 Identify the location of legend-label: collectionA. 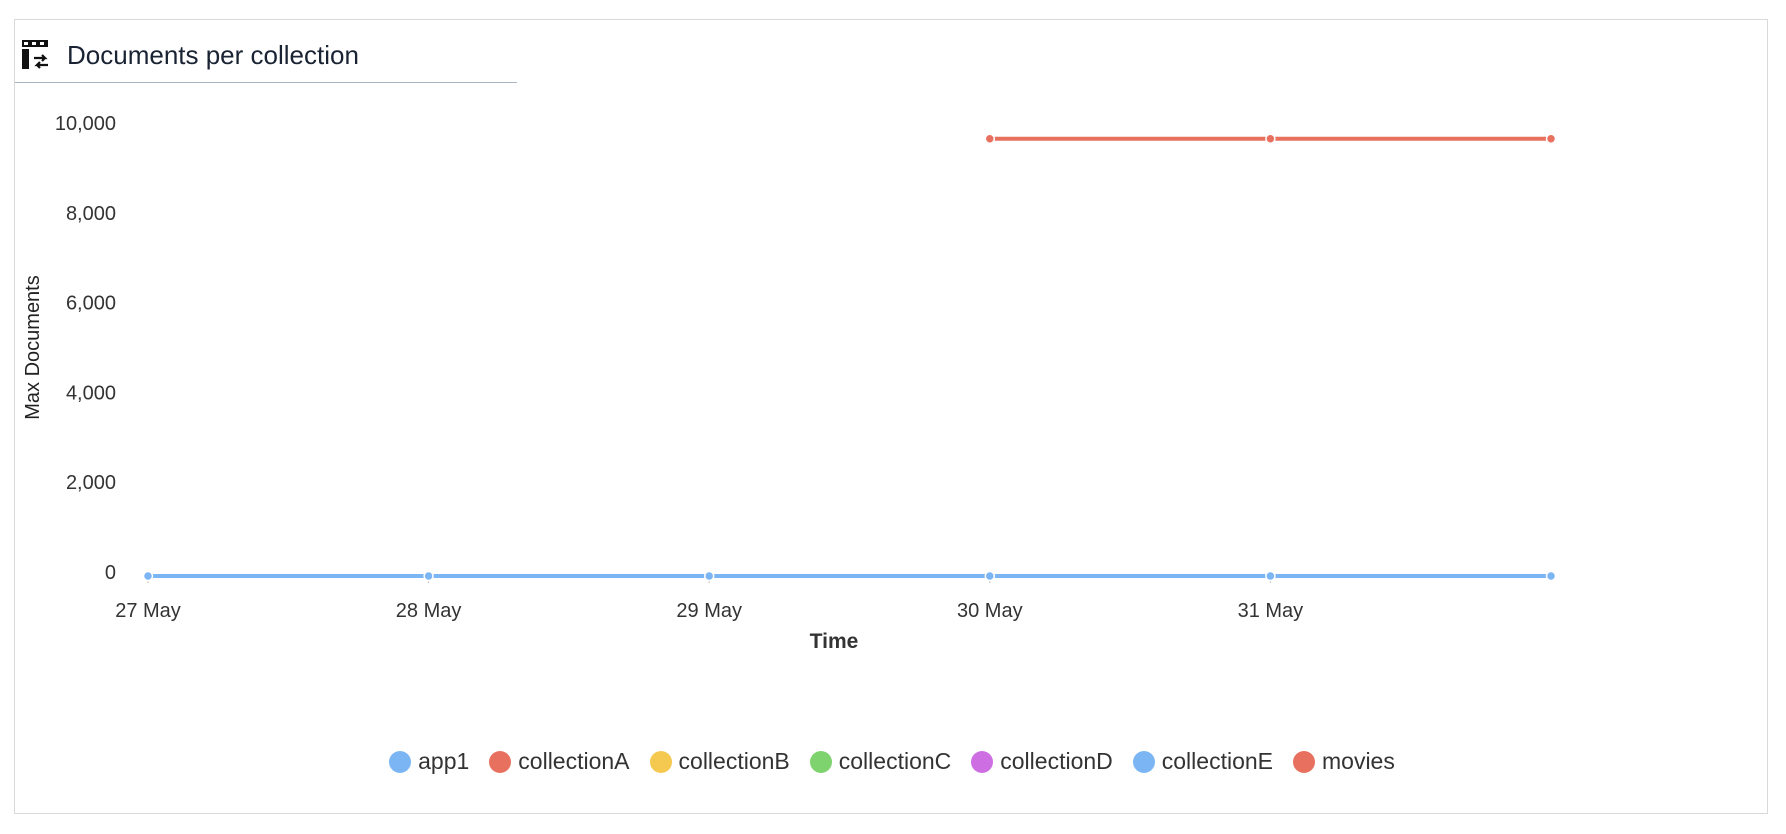
(574, 761).